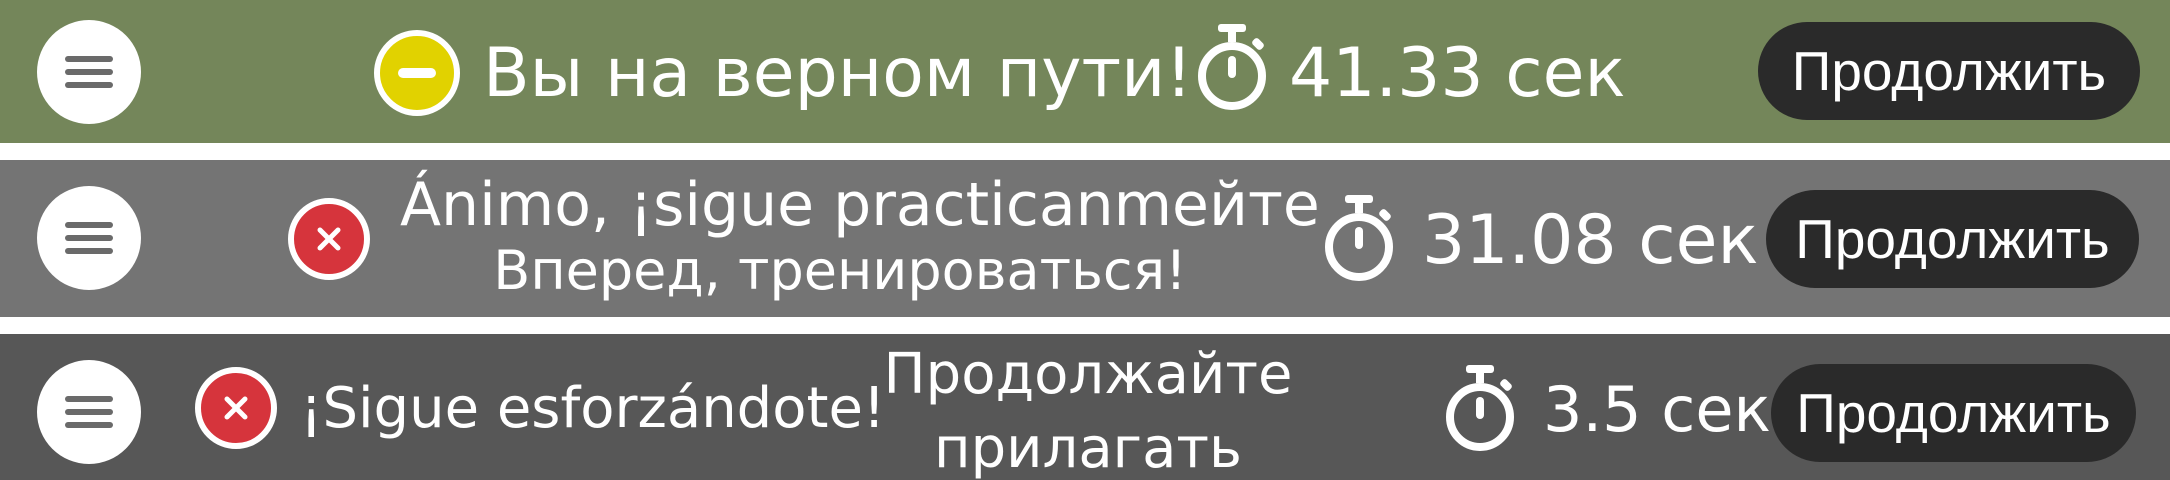  I want to click on feedback-message: Ánimo, ¡sigue practicanmeйте, so click(860, 205).